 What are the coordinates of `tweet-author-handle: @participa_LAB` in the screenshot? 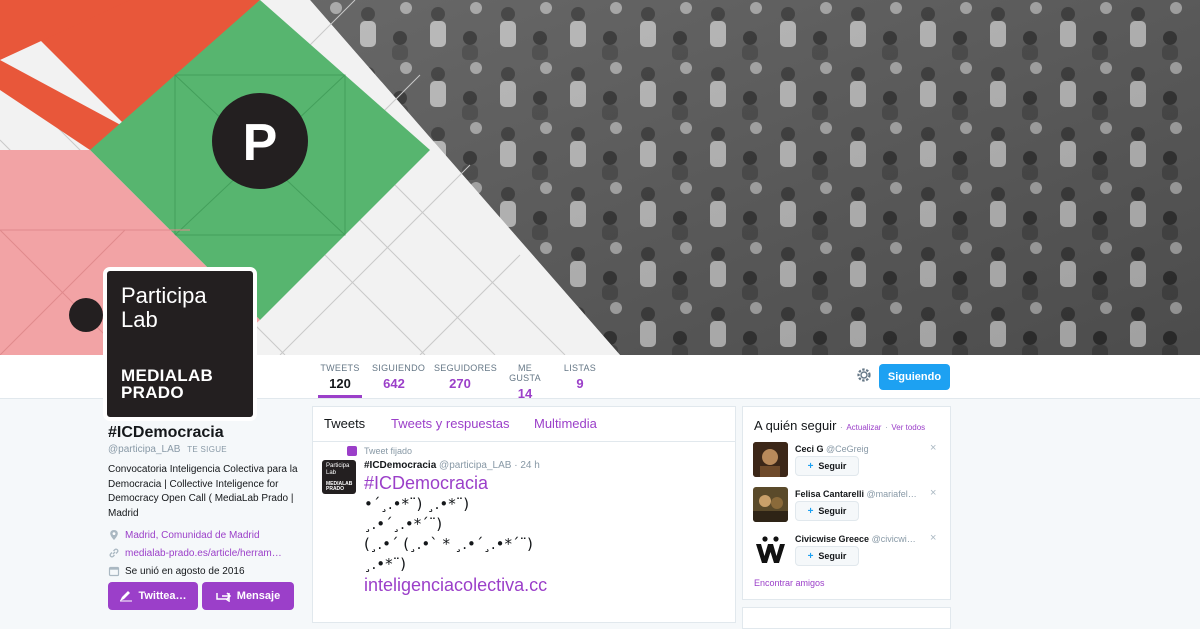 It's located at (475, 465).